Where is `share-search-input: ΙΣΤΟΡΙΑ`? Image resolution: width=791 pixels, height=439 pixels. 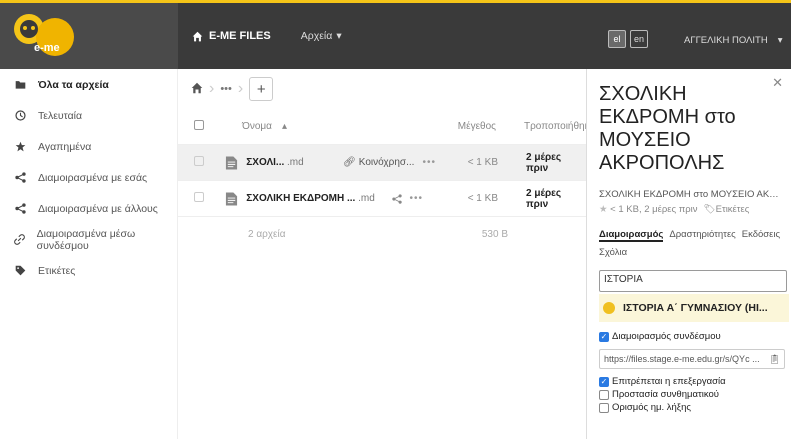 share-search-input: ΙΣΤΟΡΙΑ is located at coordinates (693, 281).